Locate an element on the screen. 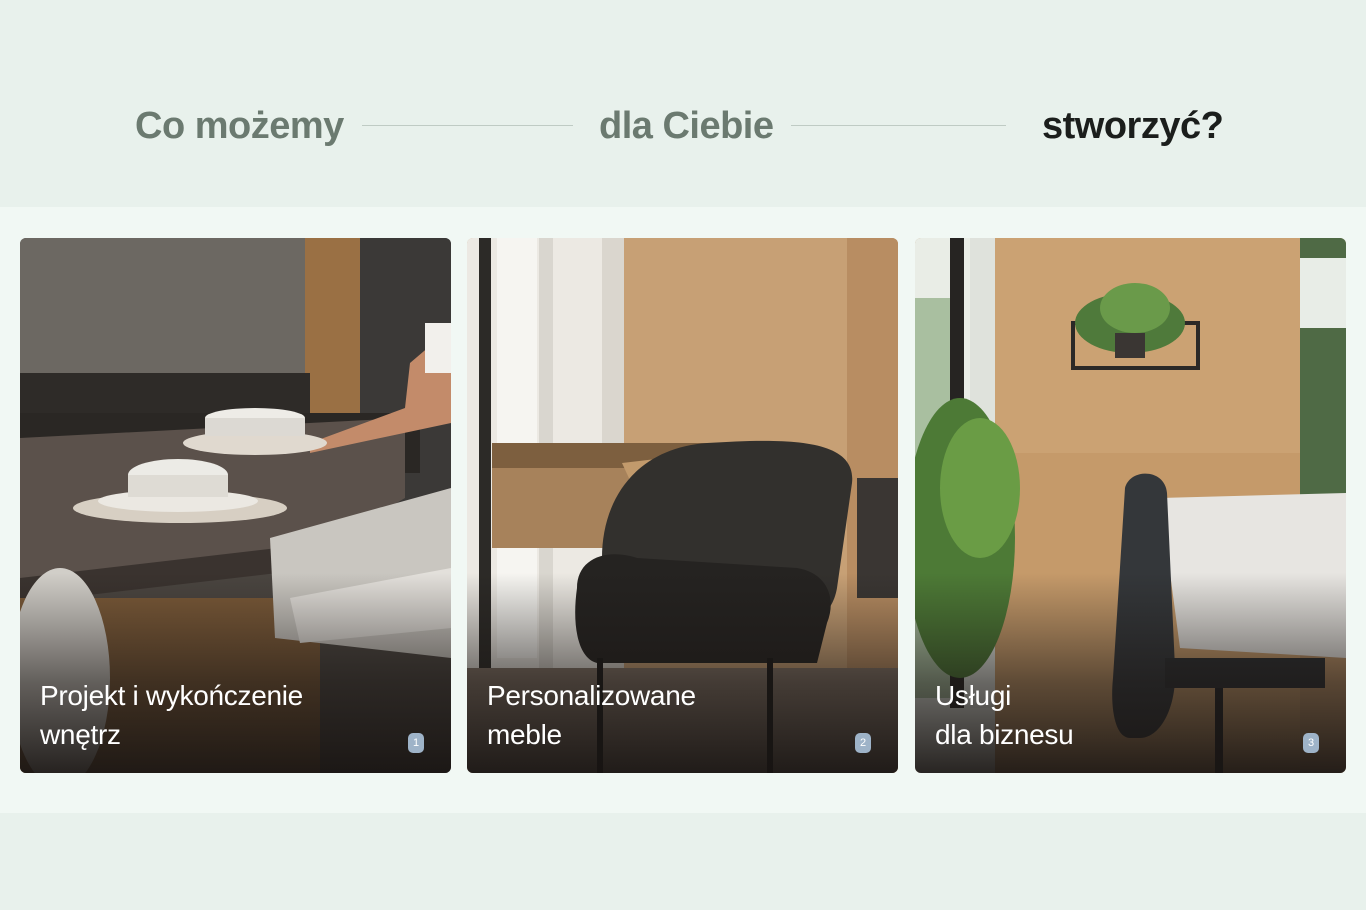 This screenshot has height=910, width=1366. card-title: Personalizowane meble is located at coordinates (591, 715).